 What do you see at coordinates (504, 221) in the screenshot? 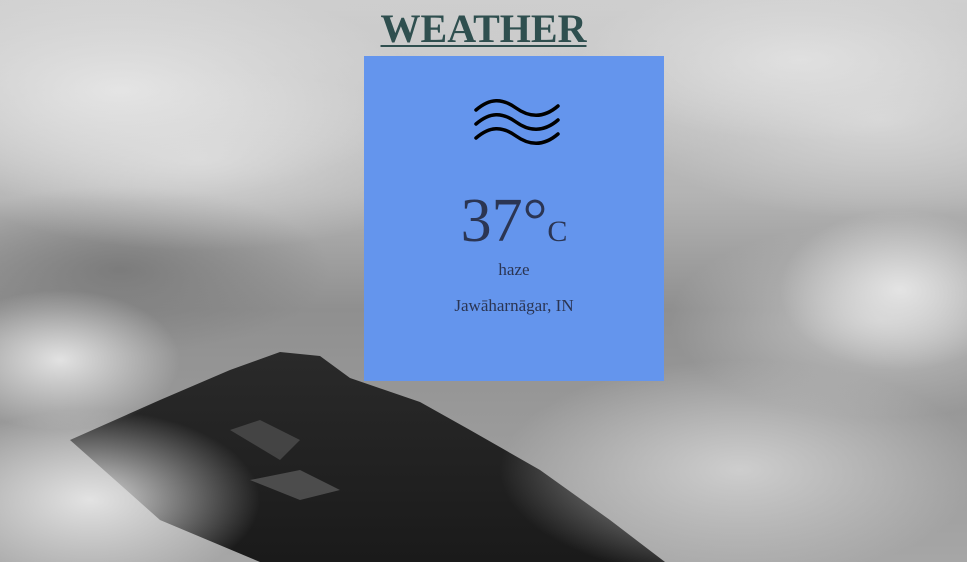
I see `temperature-value: 37°` at bounding box center [504, 221].